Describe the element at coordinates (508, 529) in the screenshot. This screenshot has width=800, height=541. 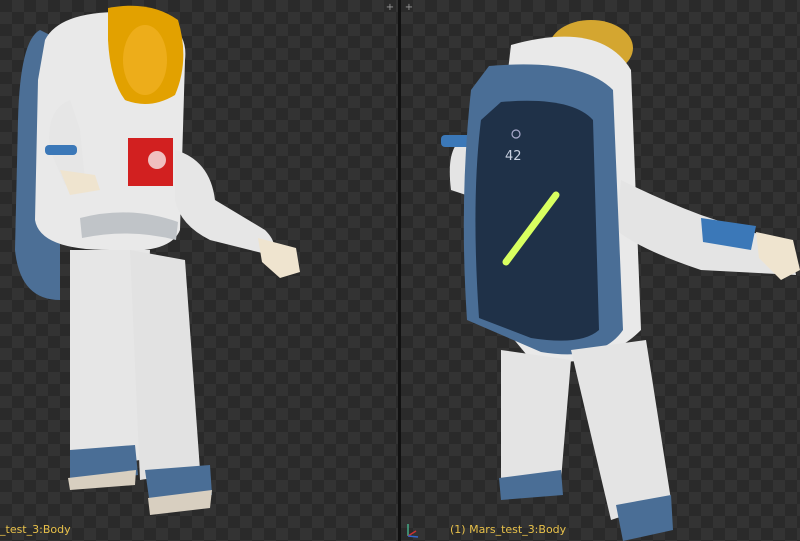
I see `viewport-right-object-label: (1) Mars_test_3:Body` at that location.